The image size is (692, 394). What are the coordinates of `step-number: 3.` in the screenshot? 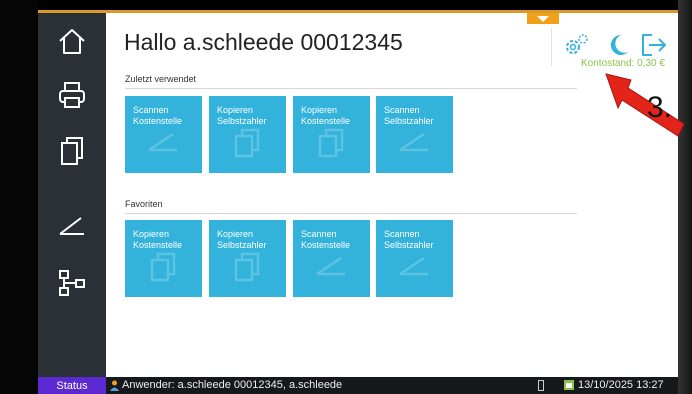 It's located at (660, 107).